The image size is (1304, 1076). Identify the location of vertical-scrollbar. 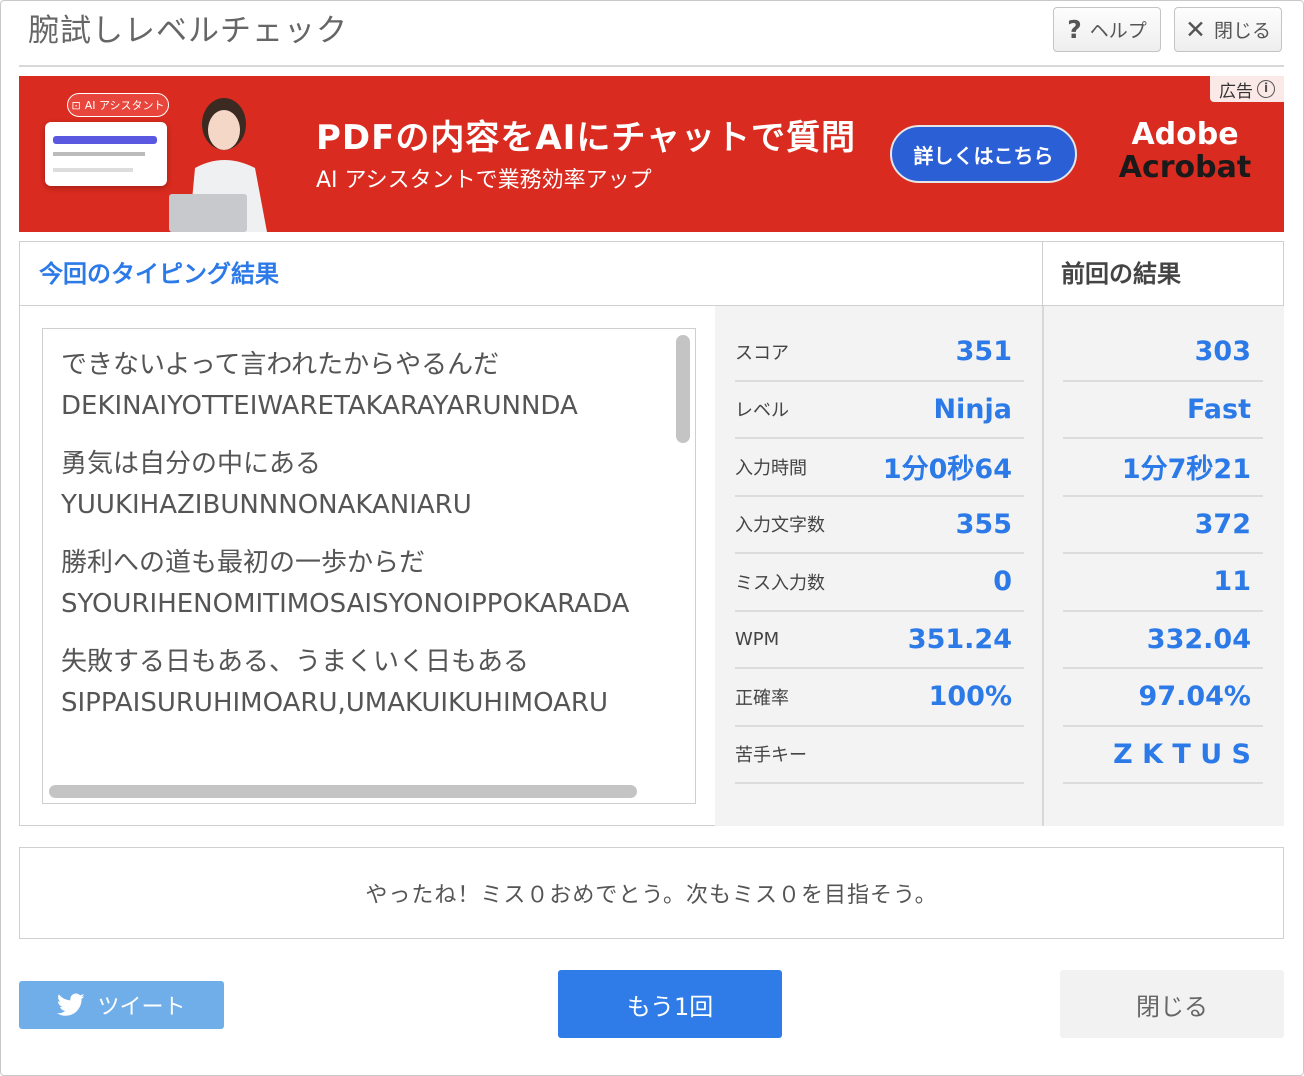
(683, 389).